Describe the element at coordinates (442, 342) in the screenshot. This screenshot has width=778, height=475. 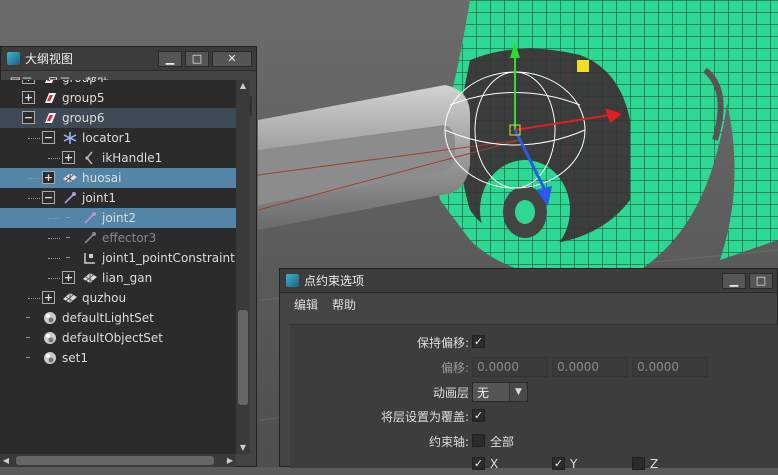
I see `maintain-offset-label: 保持偏移:` at that location.